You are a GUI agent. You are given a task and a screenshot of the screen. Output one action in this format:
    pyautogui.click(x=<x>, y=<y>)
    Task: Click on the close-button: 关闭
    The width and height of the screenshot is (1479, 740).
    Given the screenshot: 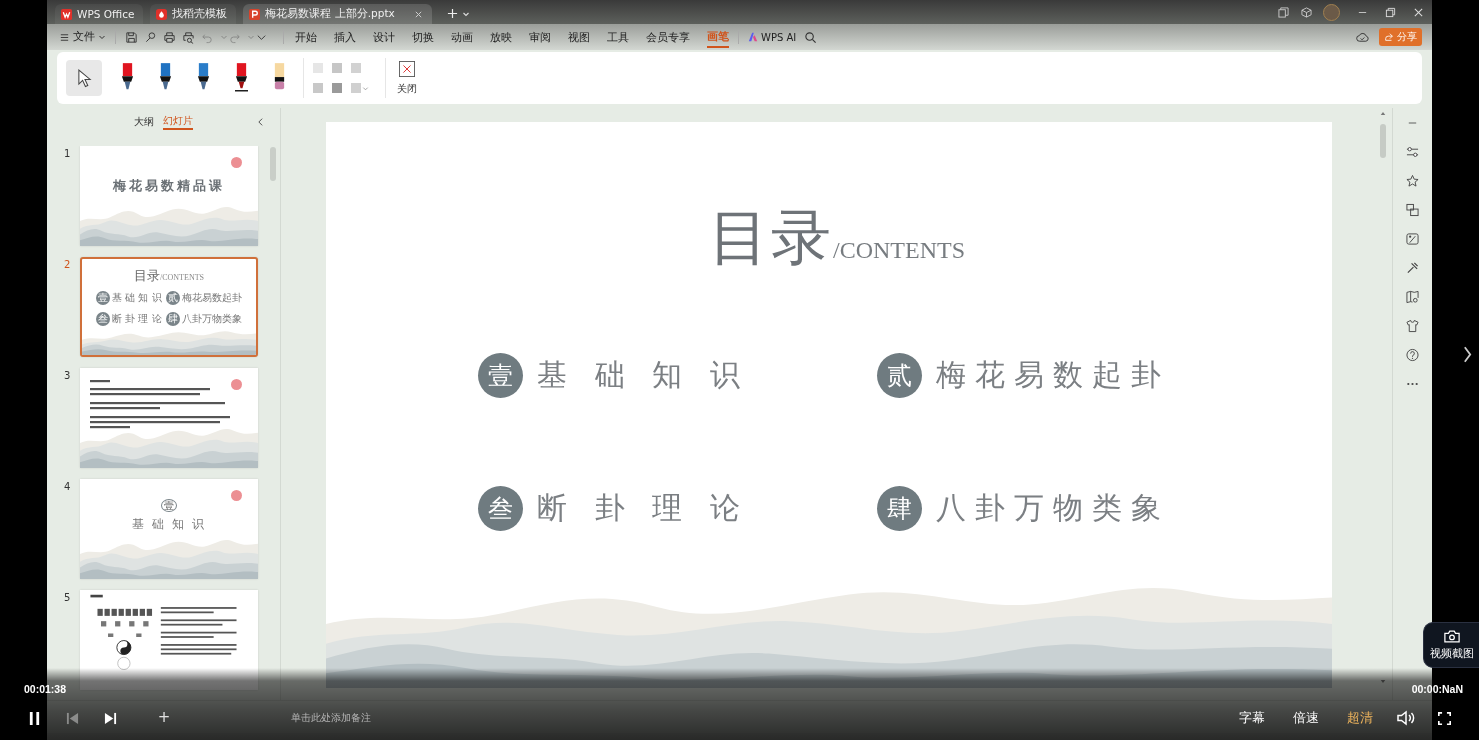 What is the action you would take?
    pyautogui.click(x=407, y=78)
    